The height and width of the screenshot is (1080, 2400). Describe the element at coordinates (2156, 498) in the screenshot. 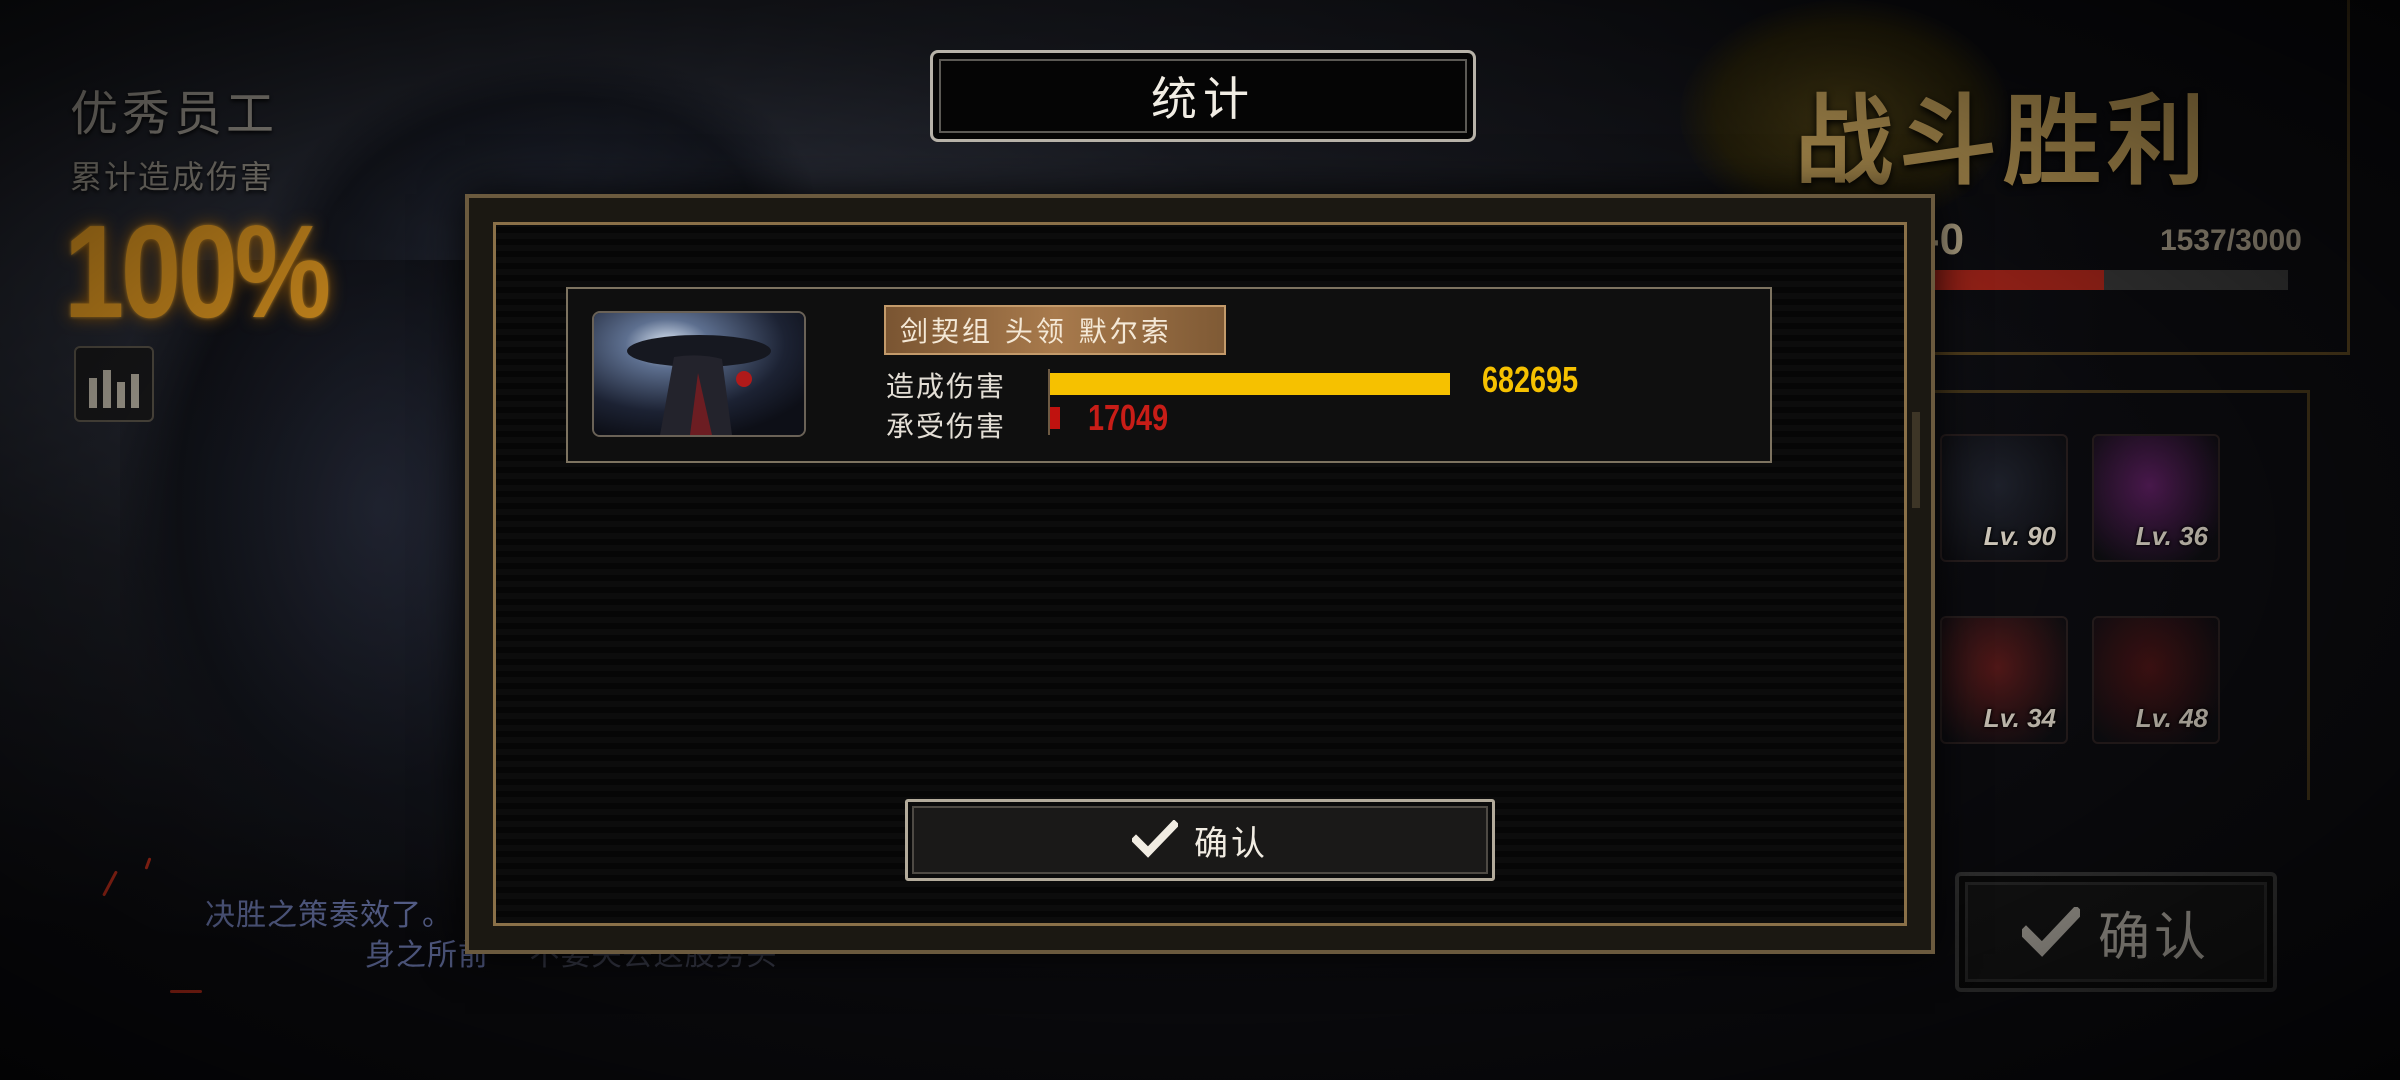

I see `team-member-card: Lv. 36` at that location.